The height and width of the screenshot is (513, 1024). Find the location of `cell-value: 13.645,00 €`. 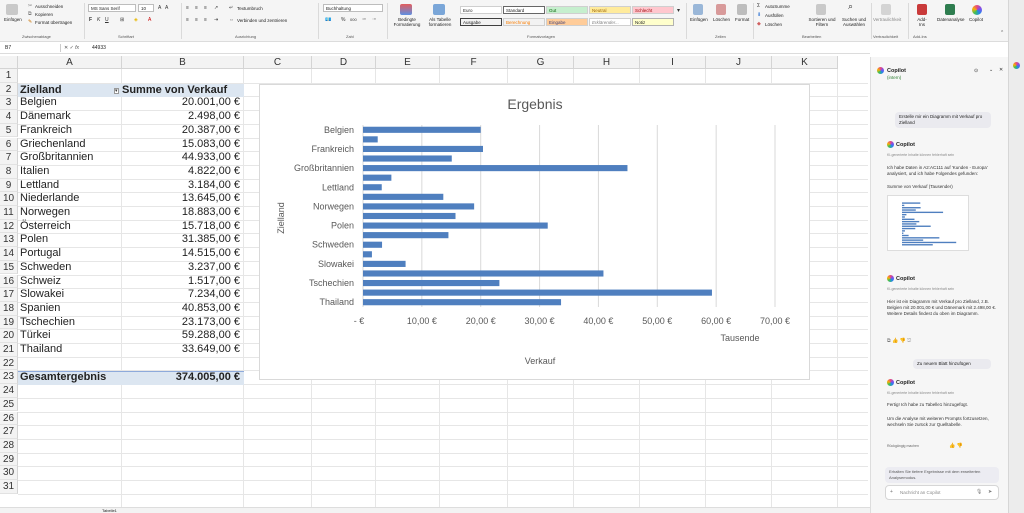

cell-value: 13.645,00 € is located at coordinates (178, 199).